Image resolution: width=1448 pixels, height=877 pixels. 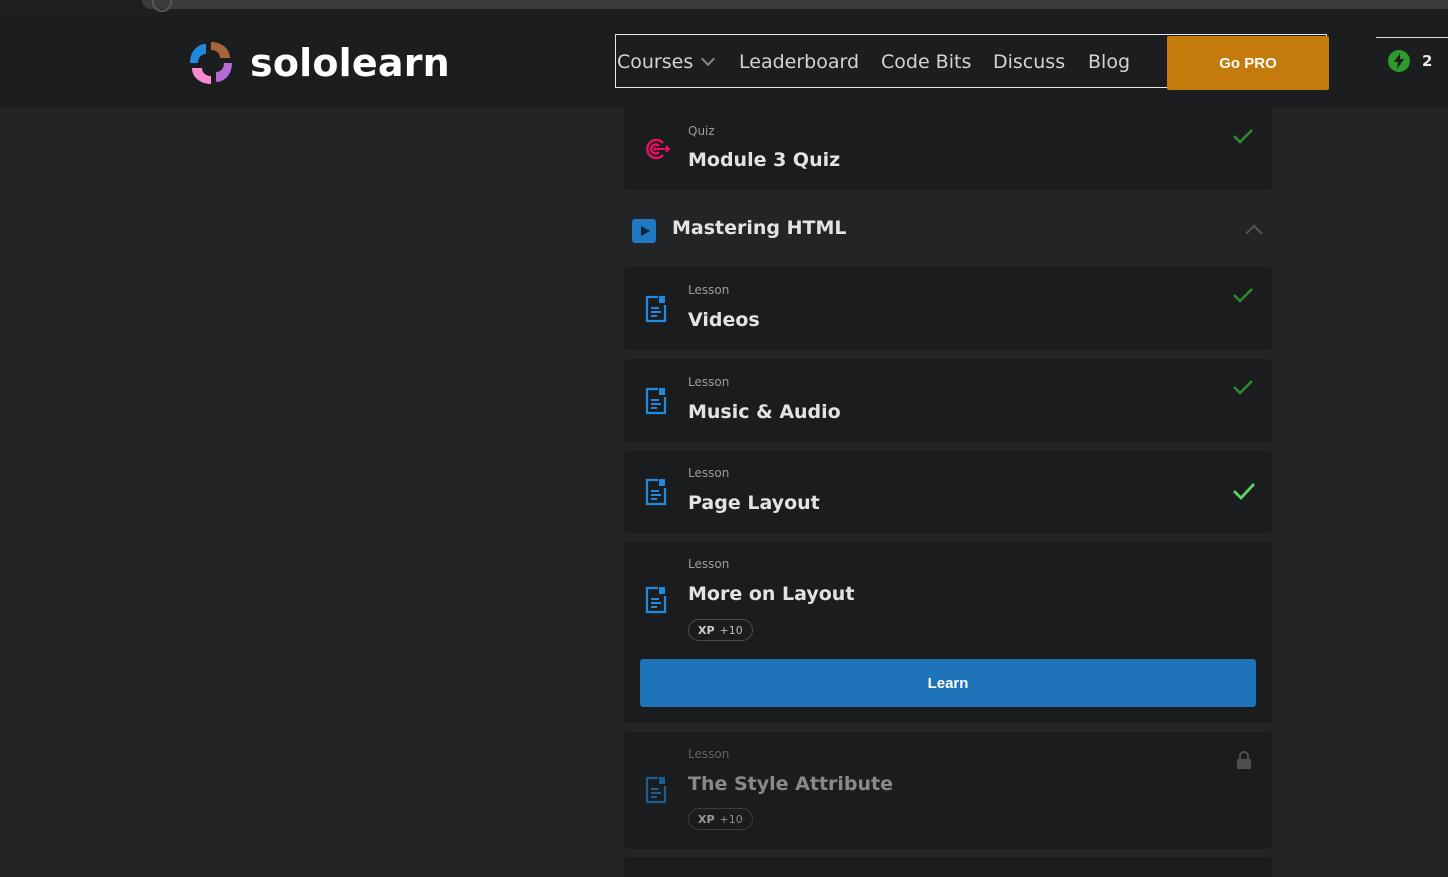 I want to click on go-pro-button: Go PRO, so click(x=1248, y=63).